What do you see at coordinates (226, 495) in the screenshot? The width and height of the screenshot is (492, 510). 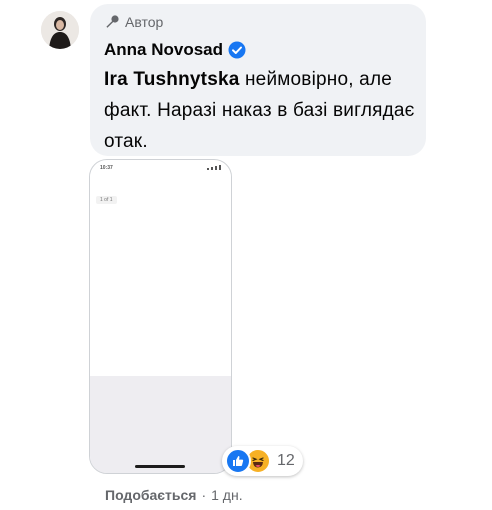 I see `comment-timestamp: 1 дн.` at bounding box center [226, 495].